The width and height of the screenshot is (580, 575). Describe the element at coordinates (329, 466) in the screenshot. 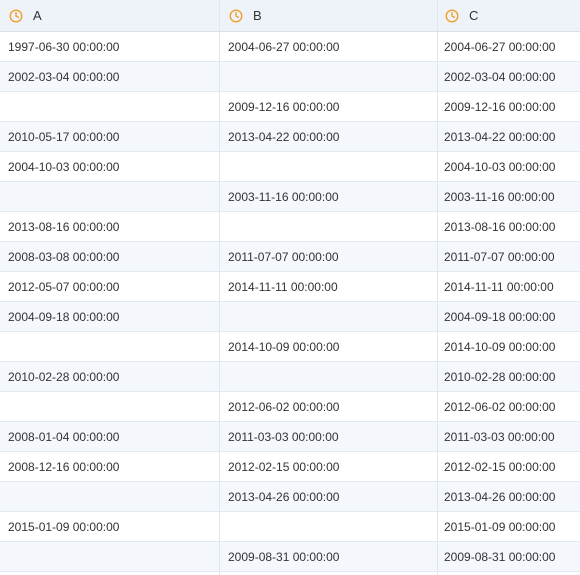

I see `cell-b: 2012-02-15 00:00:00` at that location.